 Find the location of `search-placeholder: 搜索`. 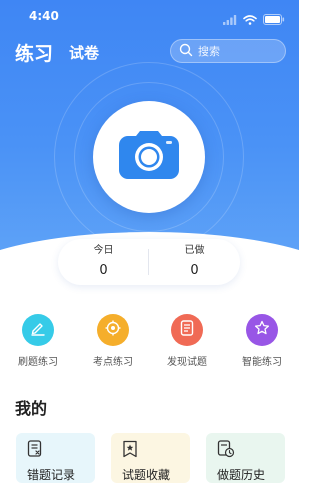

search-placeholder: 搜索 is located at coordinates (209, 51).